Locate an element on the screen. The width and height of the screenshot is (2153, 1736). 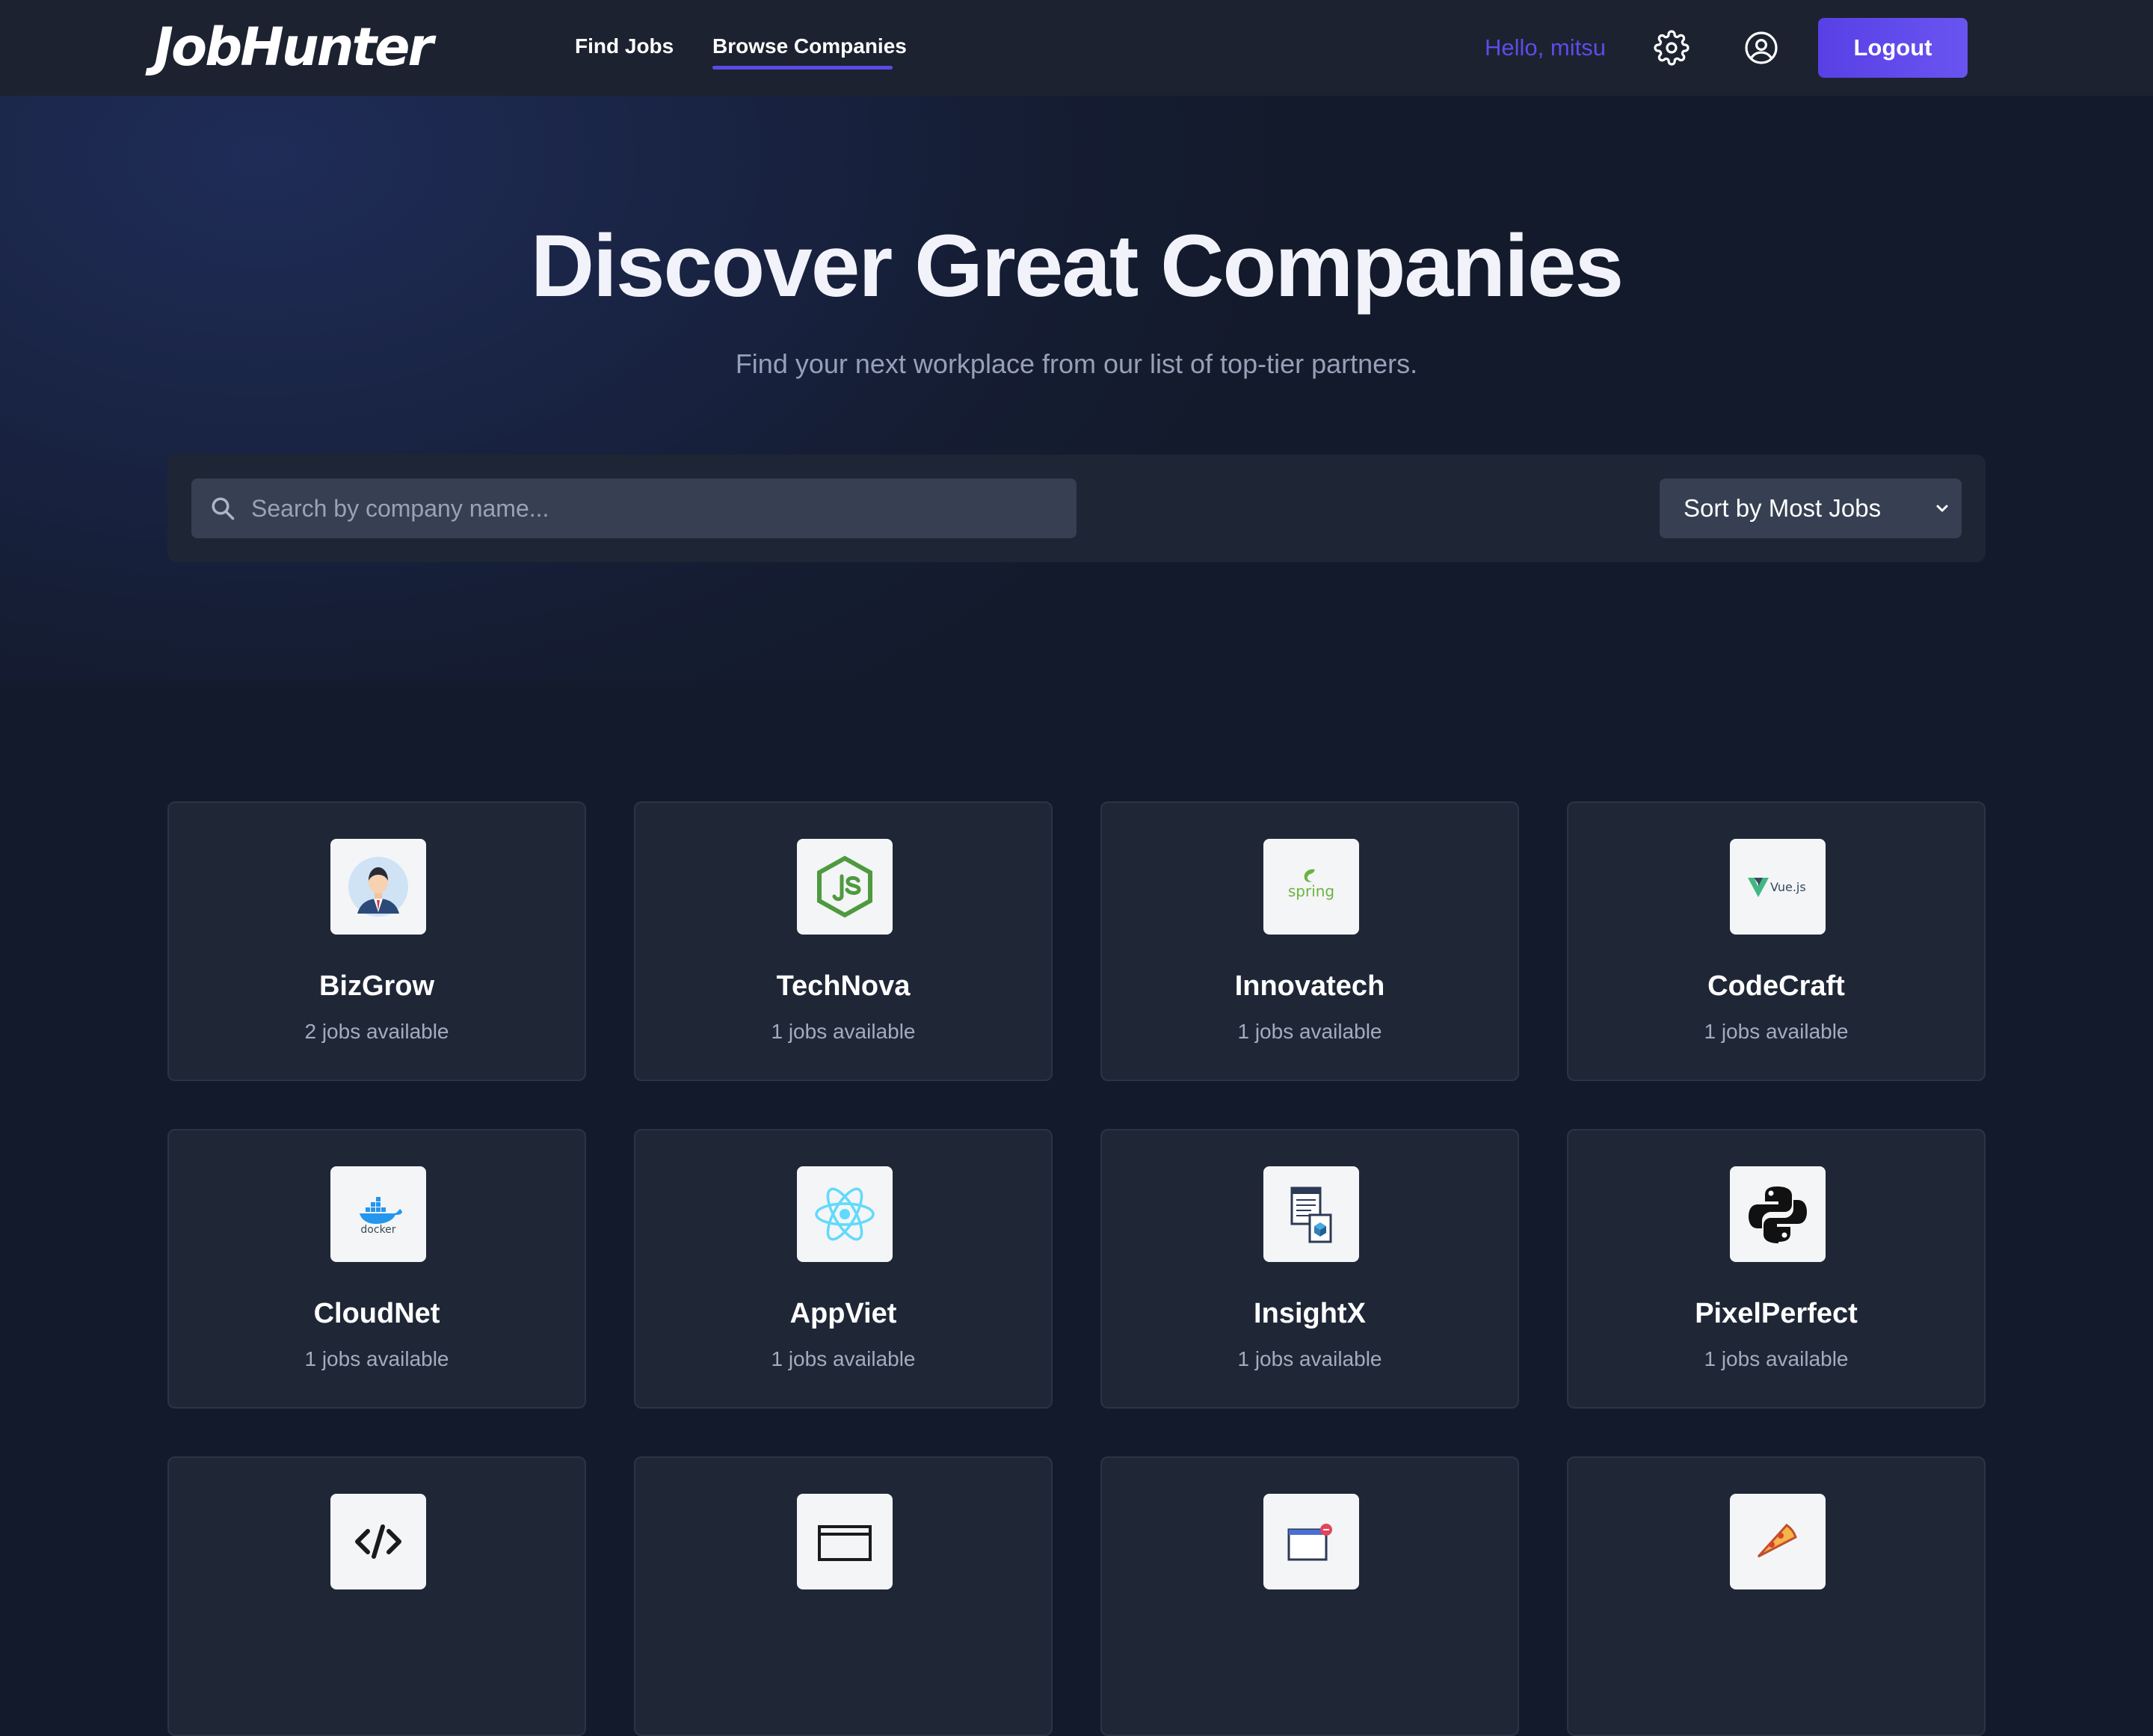
company-card: Vue.js CodeCraft 1 jobs available is located at coordinates (1776, 941).